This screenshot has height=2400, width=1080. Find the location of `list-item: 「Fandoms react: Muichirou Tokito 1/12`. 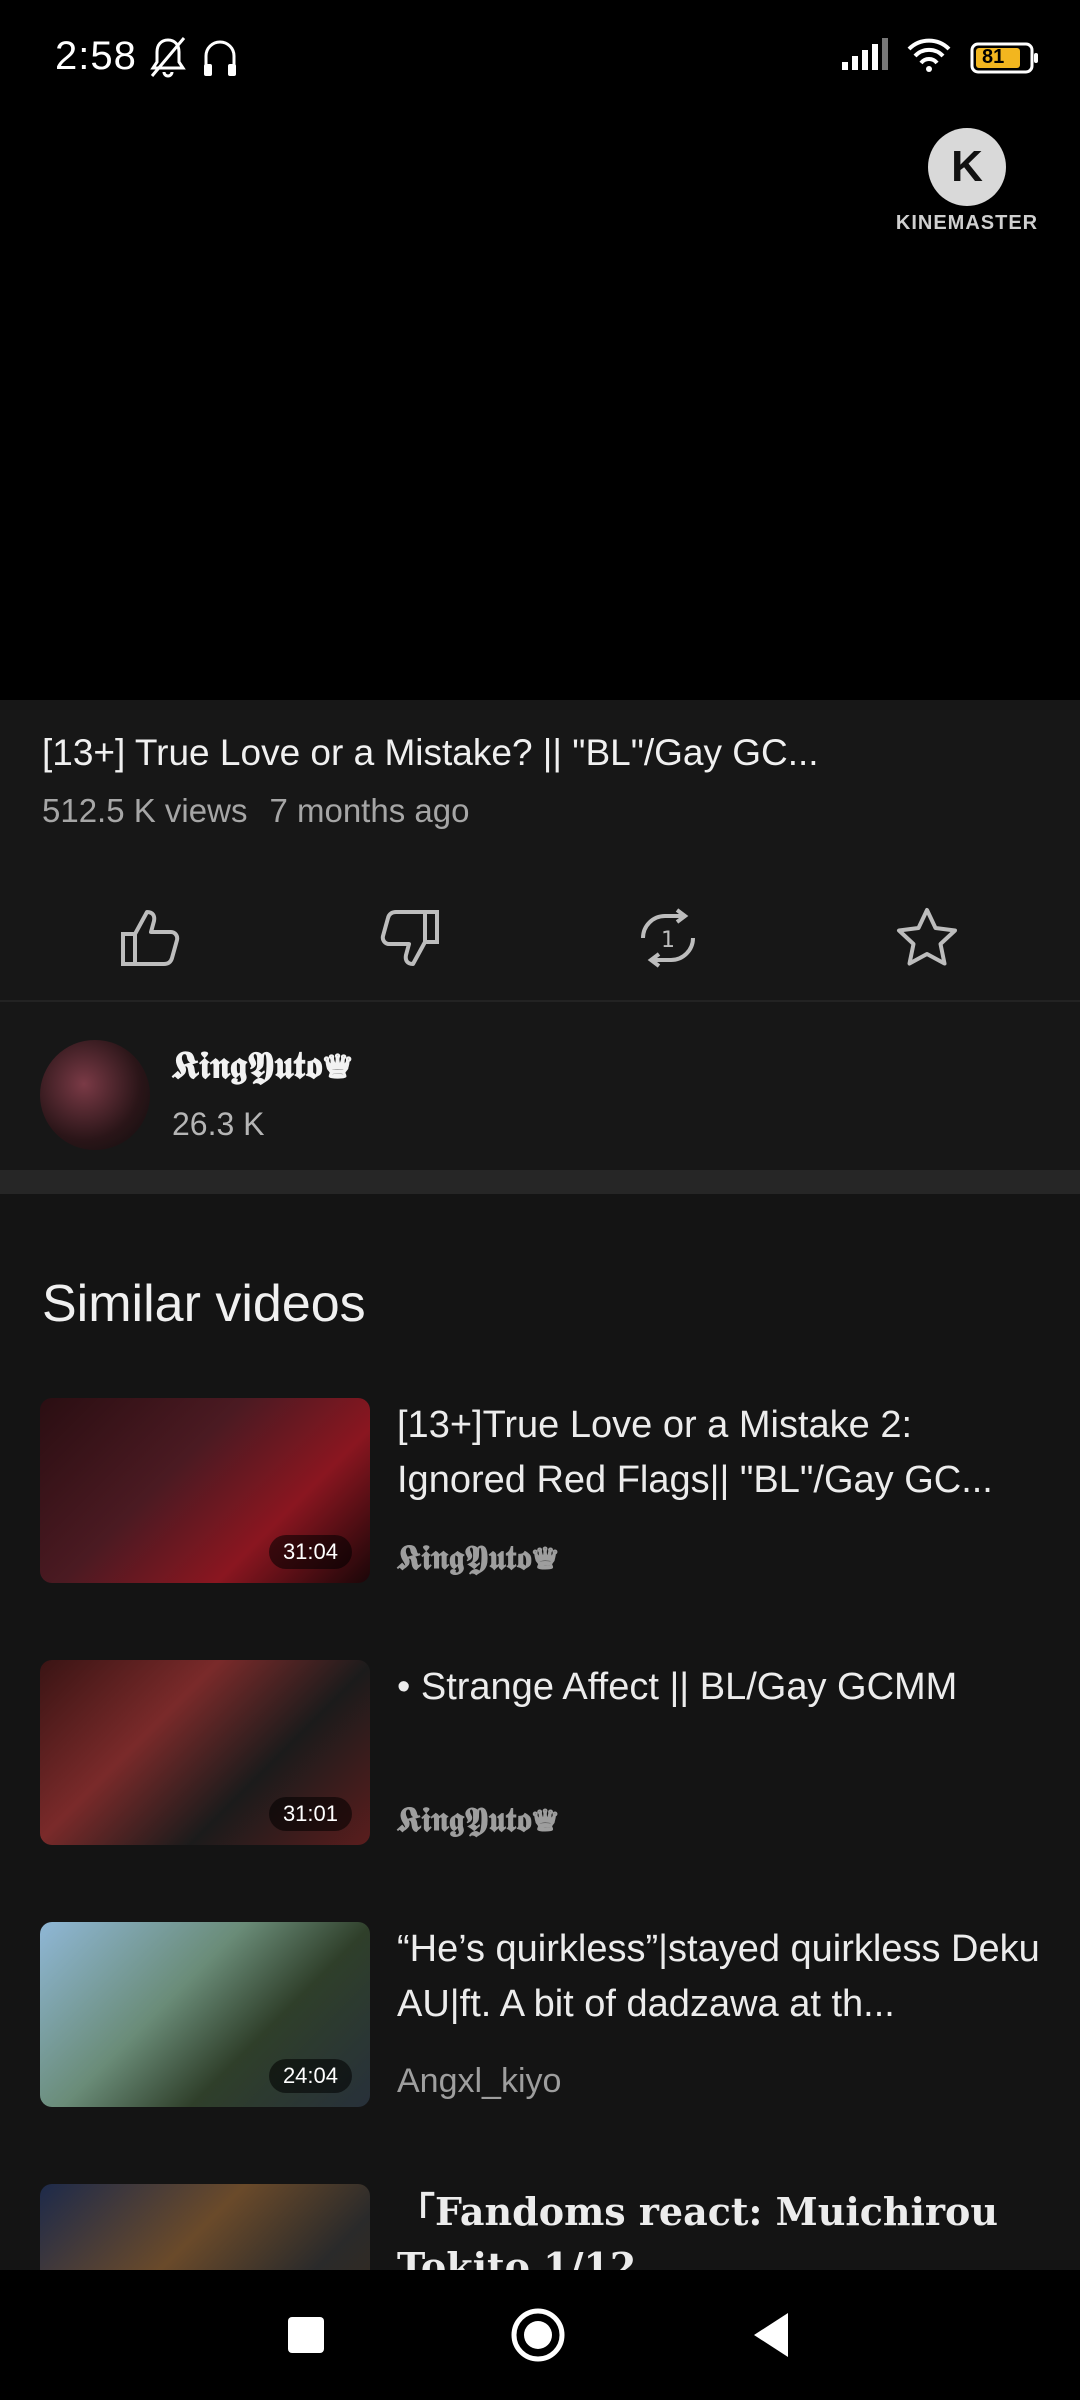

list-item: 「Fandoms react: Muichirou Tokito 1/12 is located at coordinates (540, 2227).